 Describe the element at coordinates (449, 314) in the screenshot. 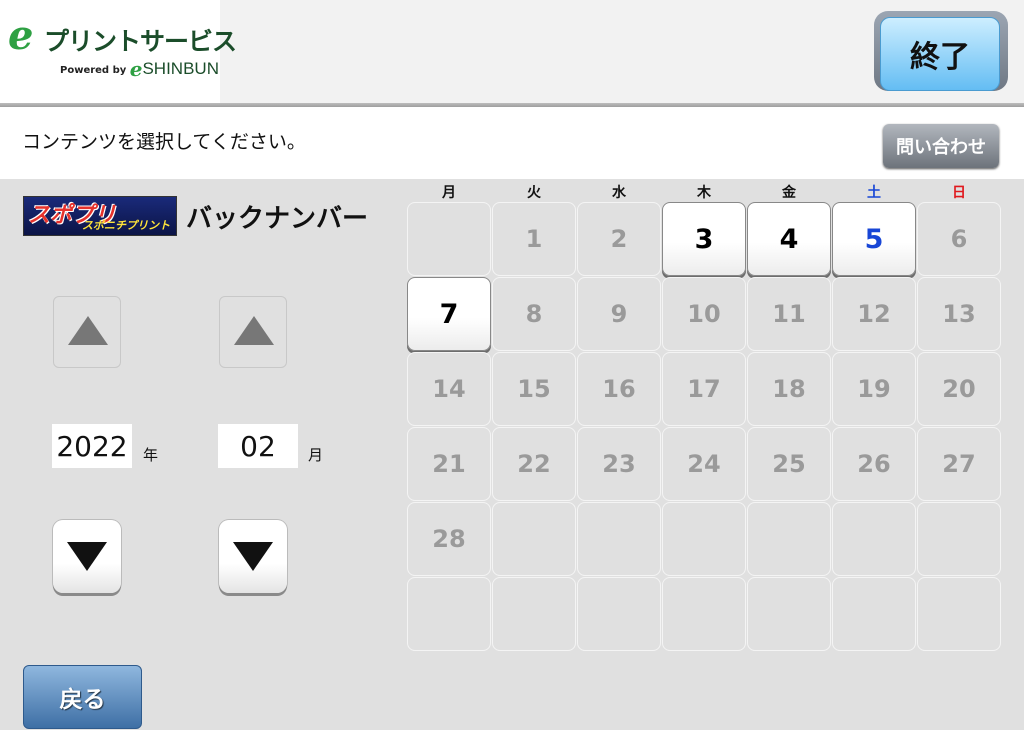

I see `calendar-day-7: 7` at that location.